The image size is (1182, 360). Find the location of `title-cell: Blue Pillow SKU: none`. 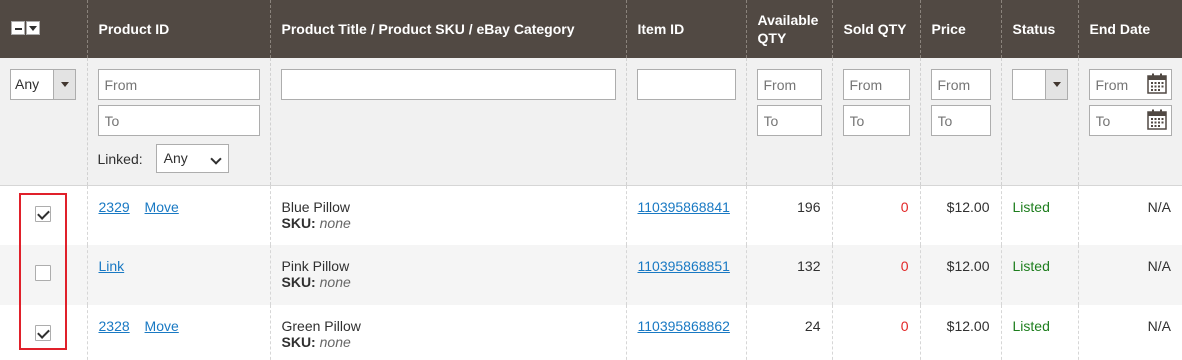

title-cell: Blue Pillow SKU: none is located at coordinates (447, 215).